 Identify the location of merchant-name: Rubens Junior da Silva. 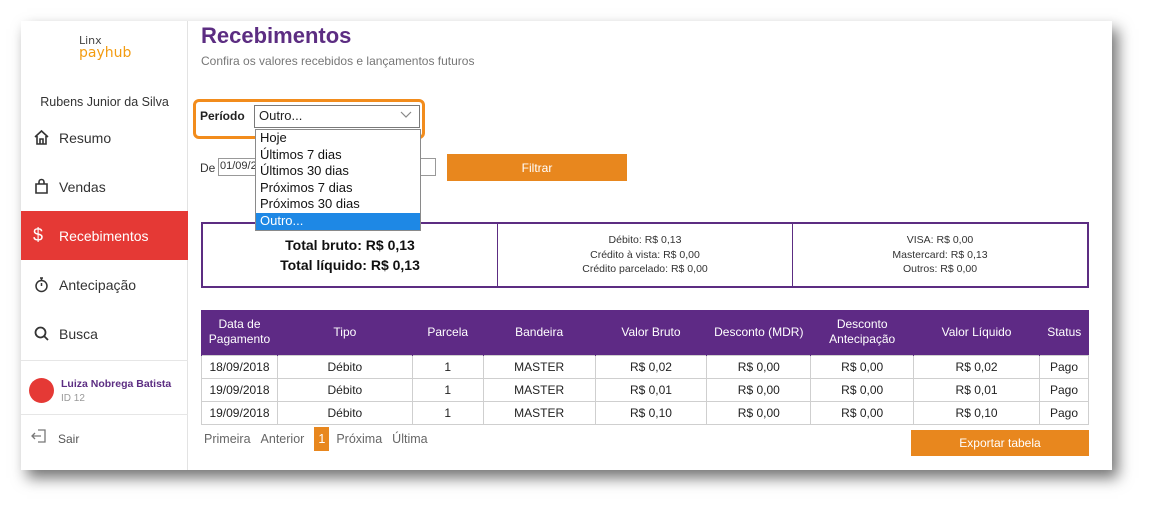
(104, 102).